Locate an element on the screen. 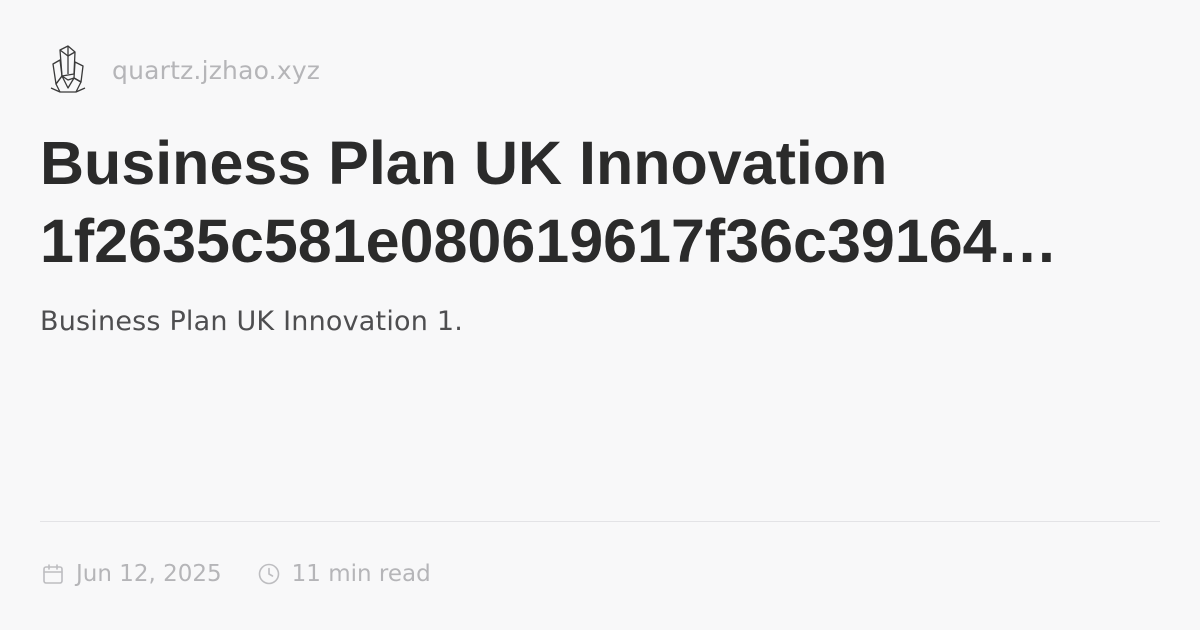  page-description: Business Plan UK Innovation 1. is located at coordinates (252, 321).